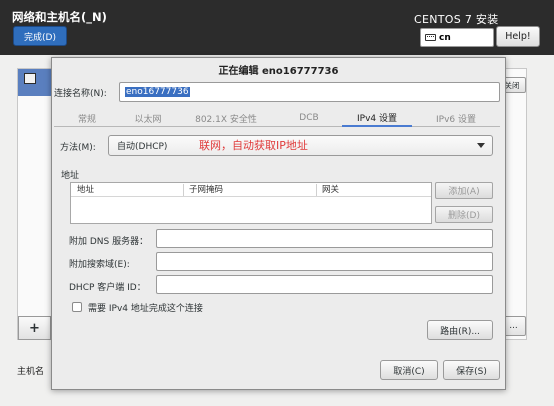  Describe the element at coordinates (206, 190) in the screenshot. I see `column-netmask: 子网掩码` at that location.